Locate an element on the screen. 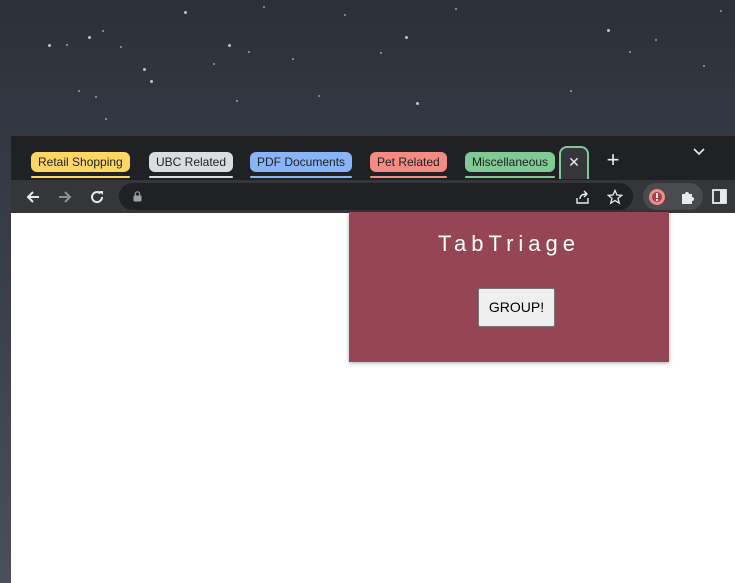 This screenshot has width=735, height=583. forward-icon is located at coordinates (65, 197).